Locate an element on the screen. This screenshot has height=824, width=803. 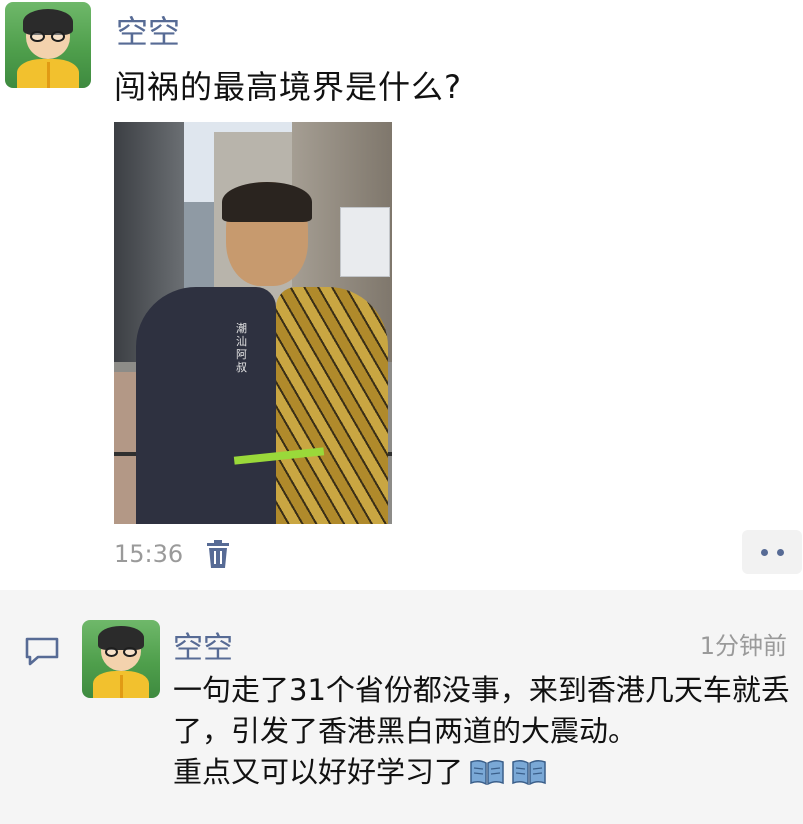
jacket-lettering-2: 阿叔 is located at coordinates (241, 361).